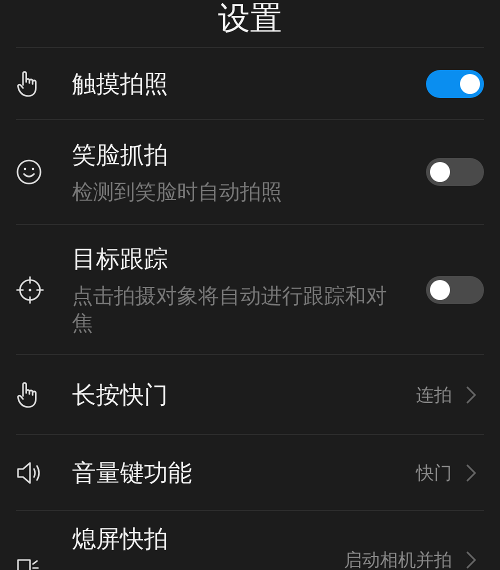 The width and height of the screenshot is (500, 570). I want to click on screen-icon, so click(28, 564).